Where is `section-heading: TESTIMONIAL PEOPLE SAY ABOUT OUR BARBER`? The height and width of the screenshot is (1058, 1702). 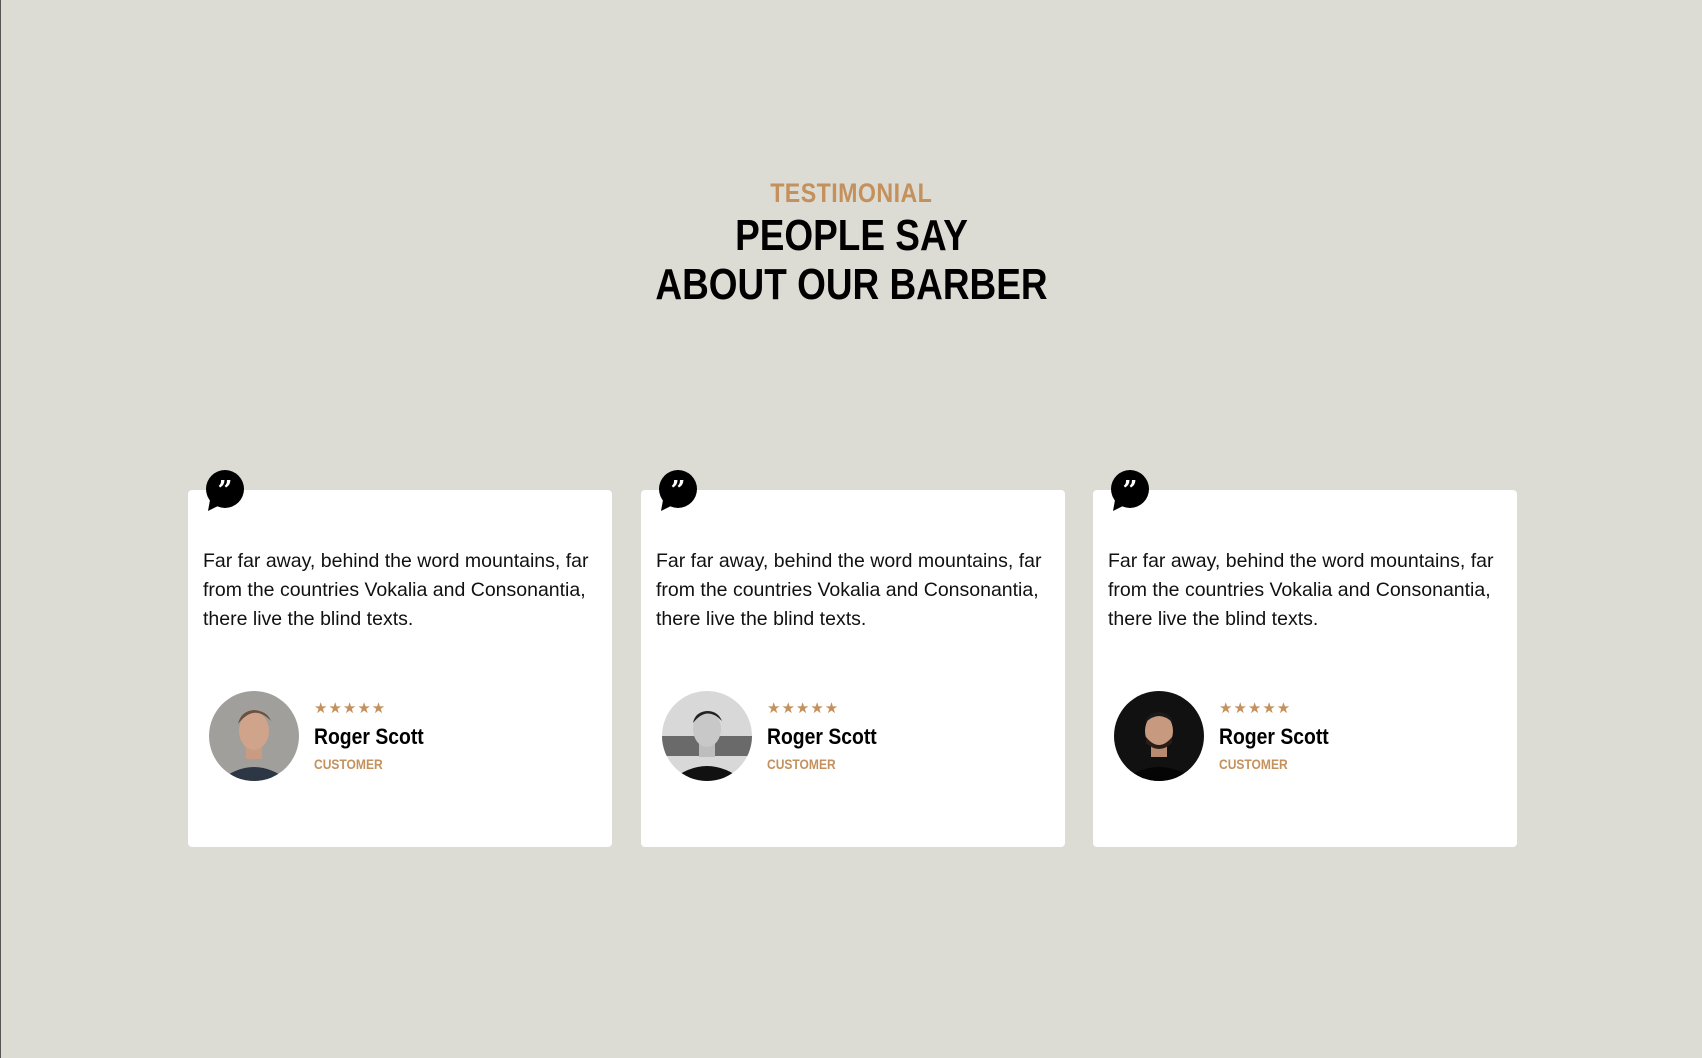 section-heading: TESTIMONIAL PEOPLE SAY ABOUT OUR BARBER is located at coordinates (851, 242).